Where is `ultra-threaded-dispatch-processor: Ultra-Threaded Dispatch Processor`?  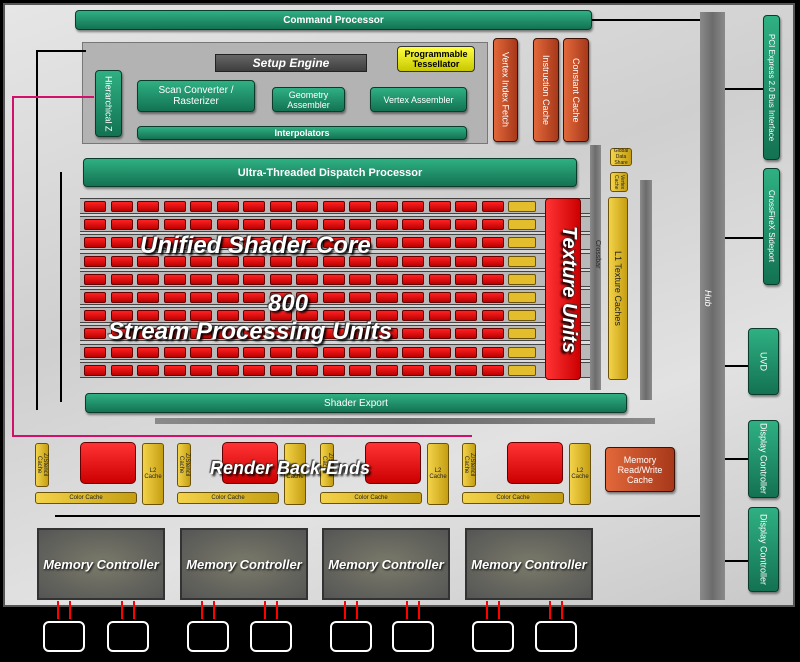 ultra-threaded-dispatch-processor: Ultra-Threaded Dispatch Processor is located at coordinates (330, 172).